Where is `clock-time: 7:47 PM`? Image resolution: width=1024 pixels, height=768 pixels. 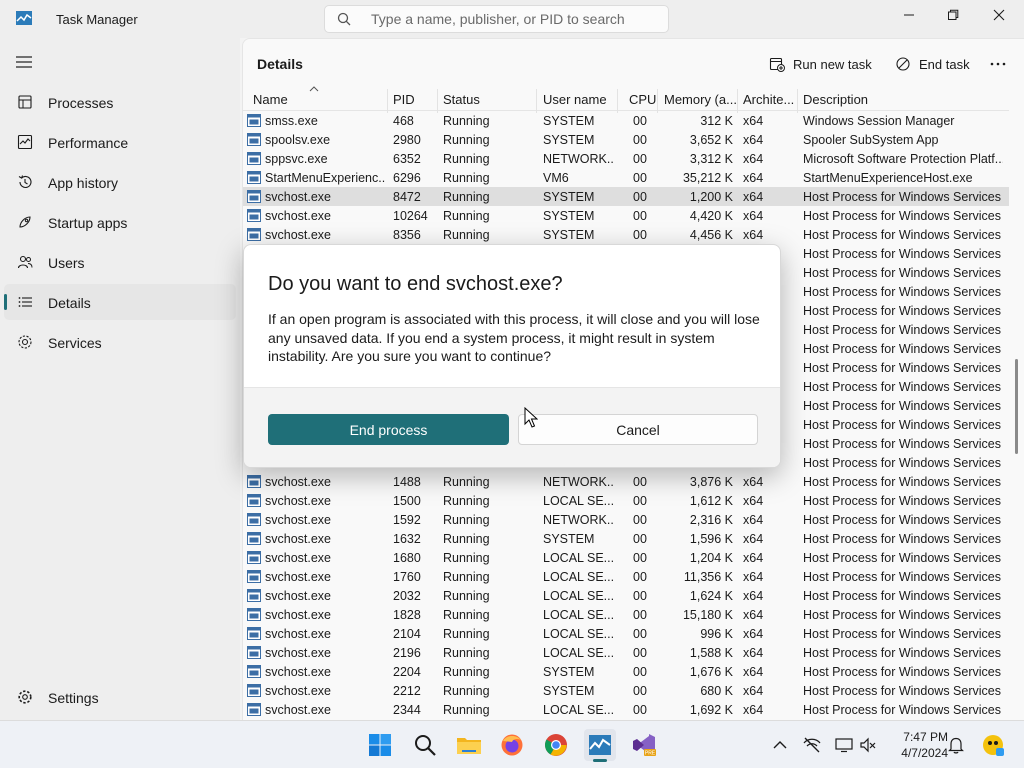
clock-time: 7:47 PM is located at coordinates (925, 737).